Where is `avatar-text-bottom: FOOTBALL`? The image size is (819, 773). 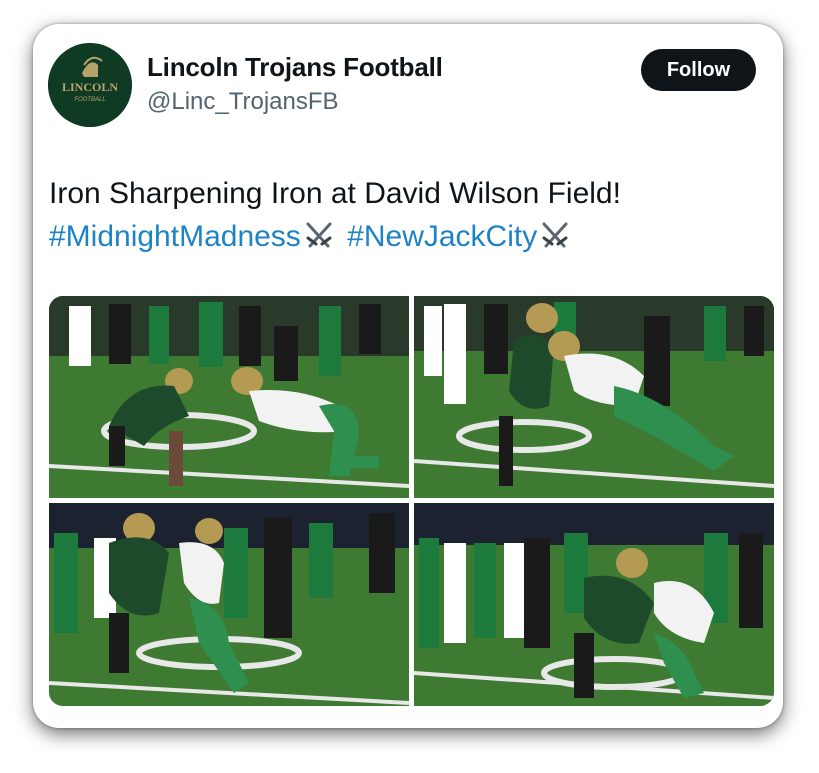
avatar-text-bottom: FOOTBALL is located at coordinates (89, 100).